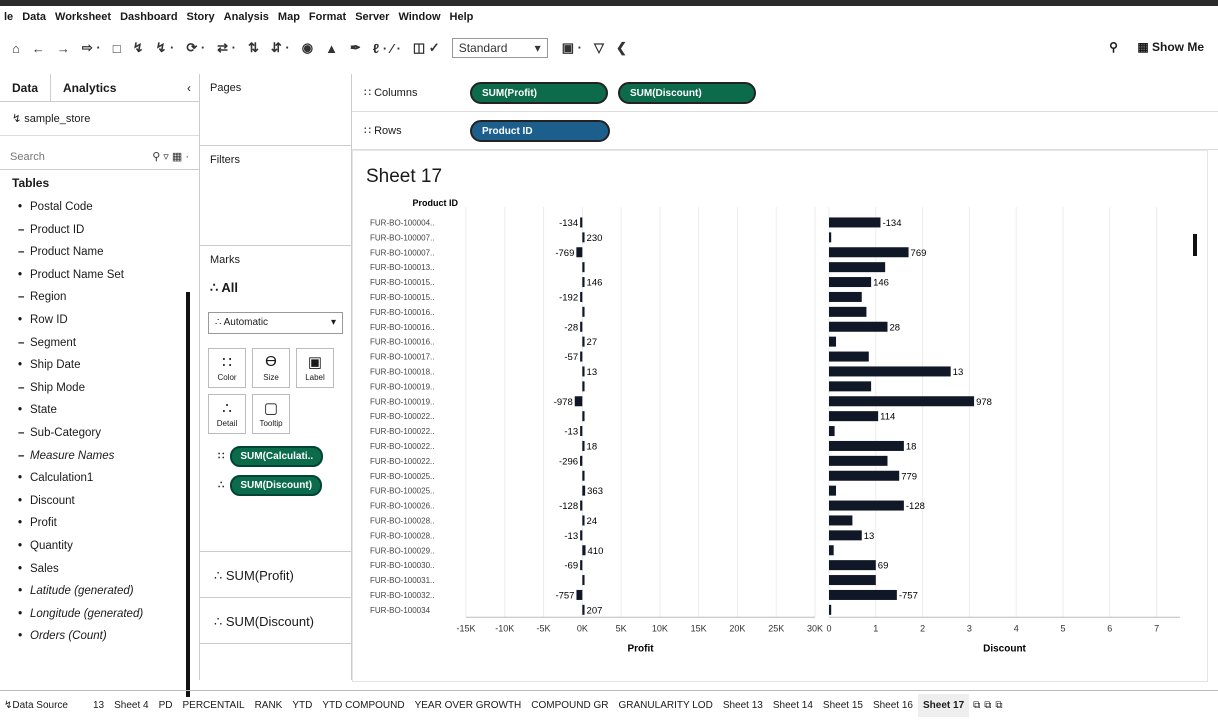  Describe the element at coordinates (621, 48) in the screenshot. I see `share-icon: ❮` at that location.